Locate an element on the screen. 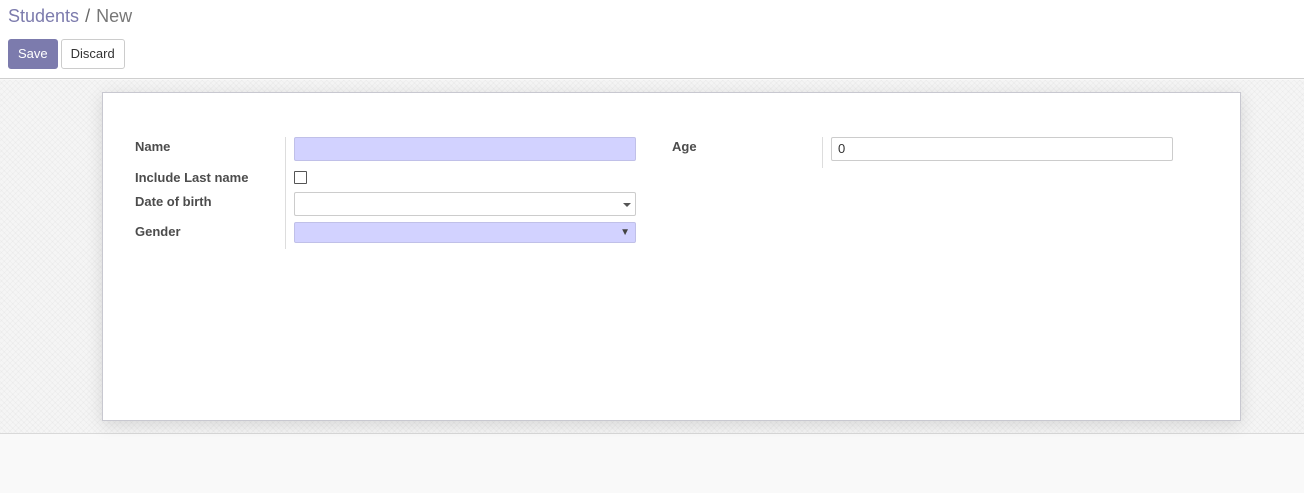 The width and height of the screenshot is (1304, 493). age-label: Age is located at coordinates (684, 146).